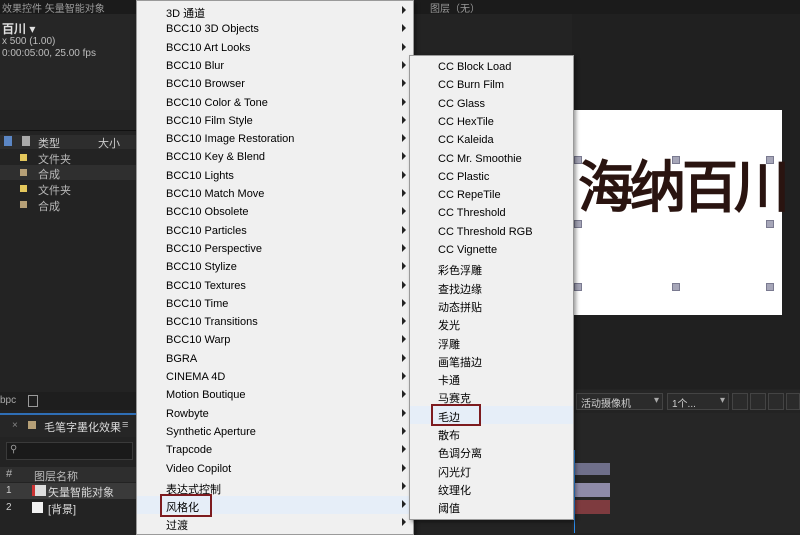 The image size is (800, 535). What do you see at coordinates (698, 401) in the screenshot?
I see `view-layout-select: 1个... ▾` at bounding box center [698, 401].